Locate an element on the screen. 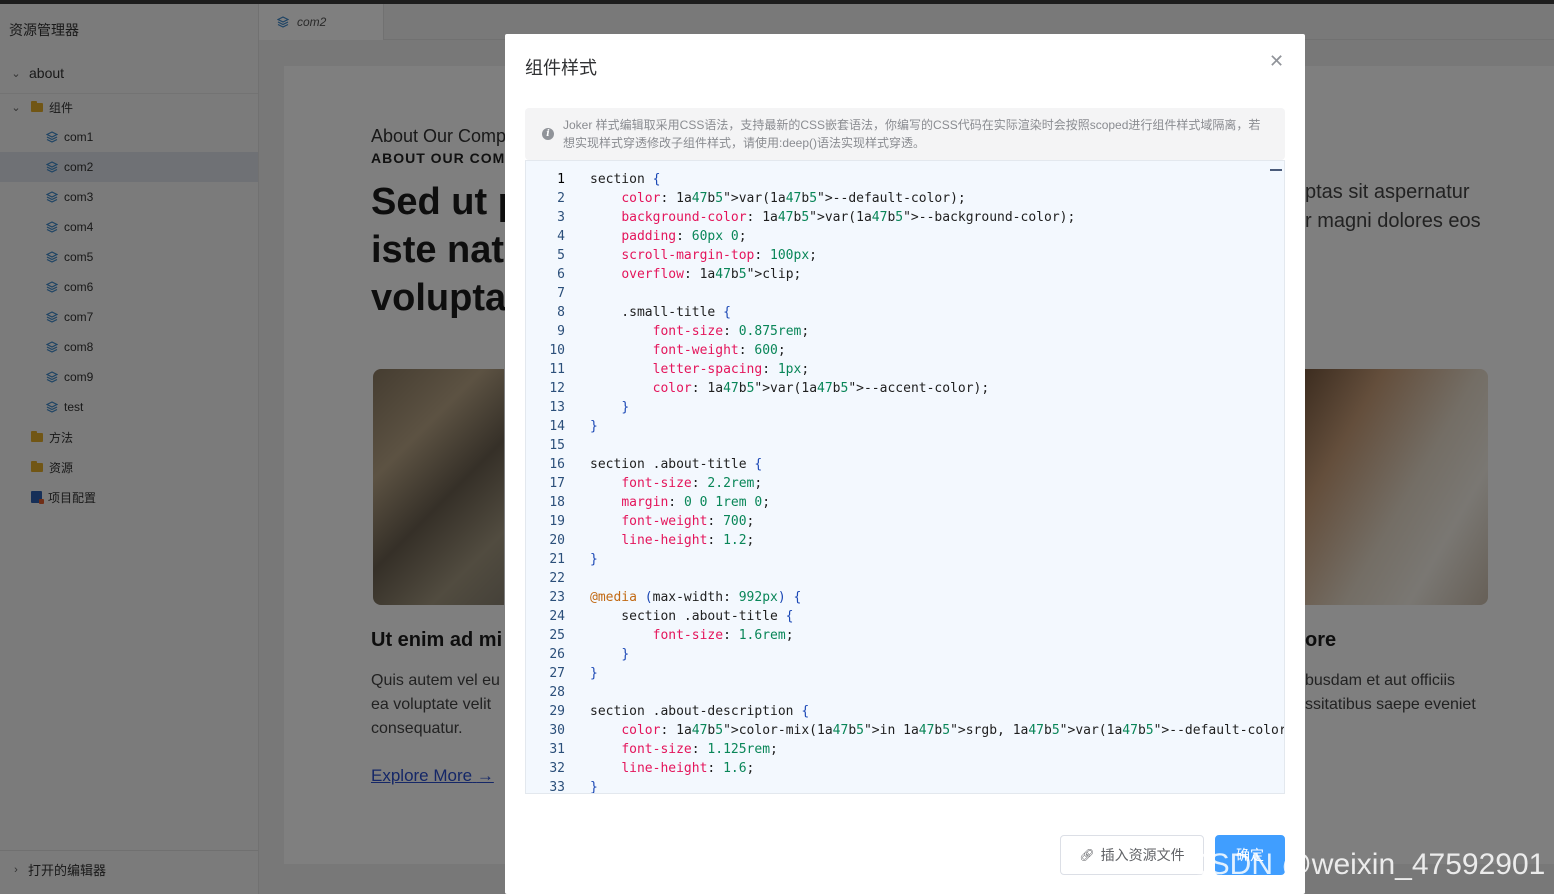  code-line: 23 @media (max-width: 992px) { is located at coordinates (905, 597).